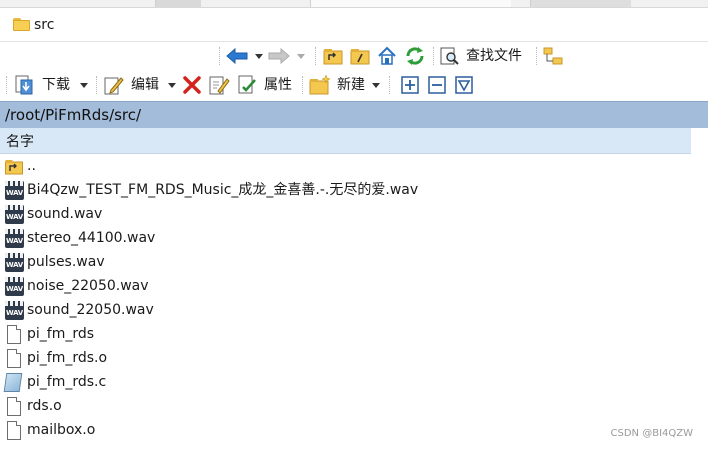  Describe the element at coordinates (345, 166) in the screenshot. I see `list-item: ..` at that location.